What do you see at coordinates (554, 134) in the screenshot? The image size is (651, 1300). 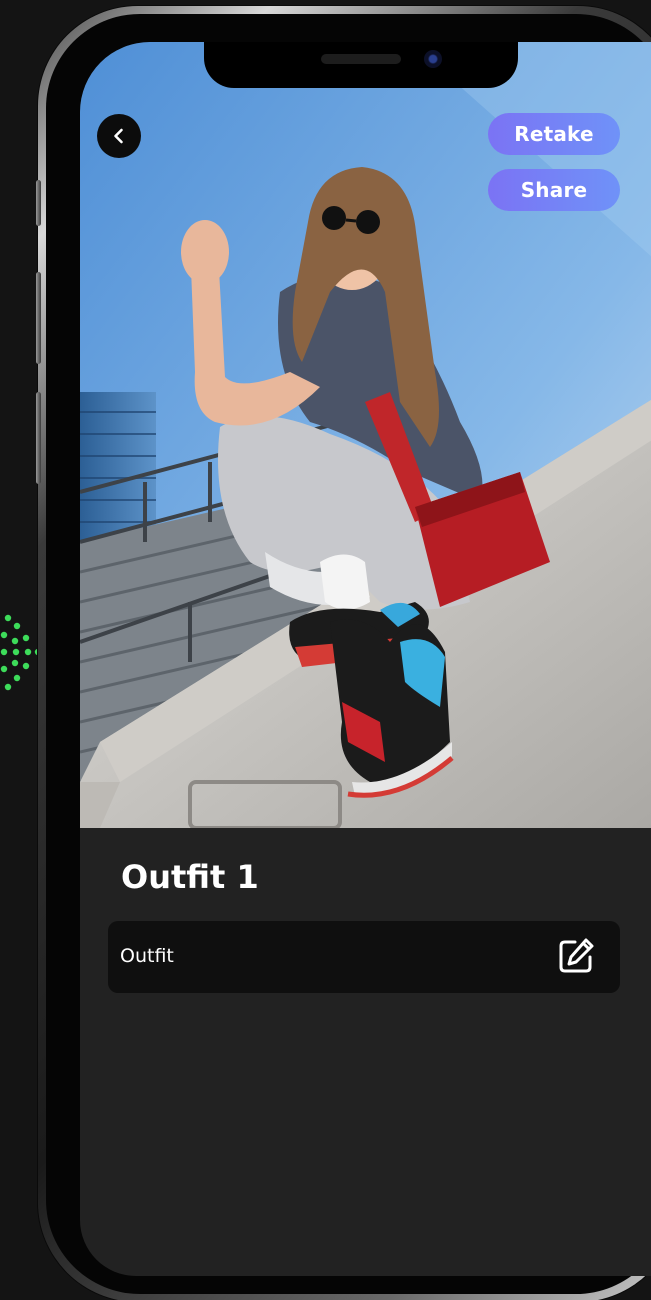 I see `retake-button: Retake` at bounding box center [554, 134].